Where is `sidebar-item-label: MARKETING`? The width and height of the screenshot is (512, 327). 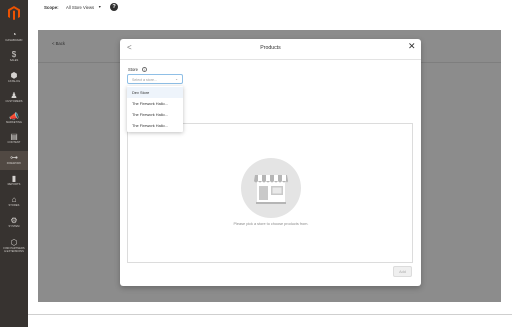 sidebar-item-label: MARKETING is located at coordinates (14, 122).